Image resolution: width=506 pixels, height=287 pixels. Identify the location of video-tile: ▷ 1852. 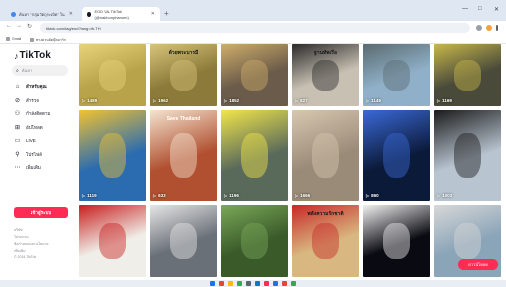
(254, 75).